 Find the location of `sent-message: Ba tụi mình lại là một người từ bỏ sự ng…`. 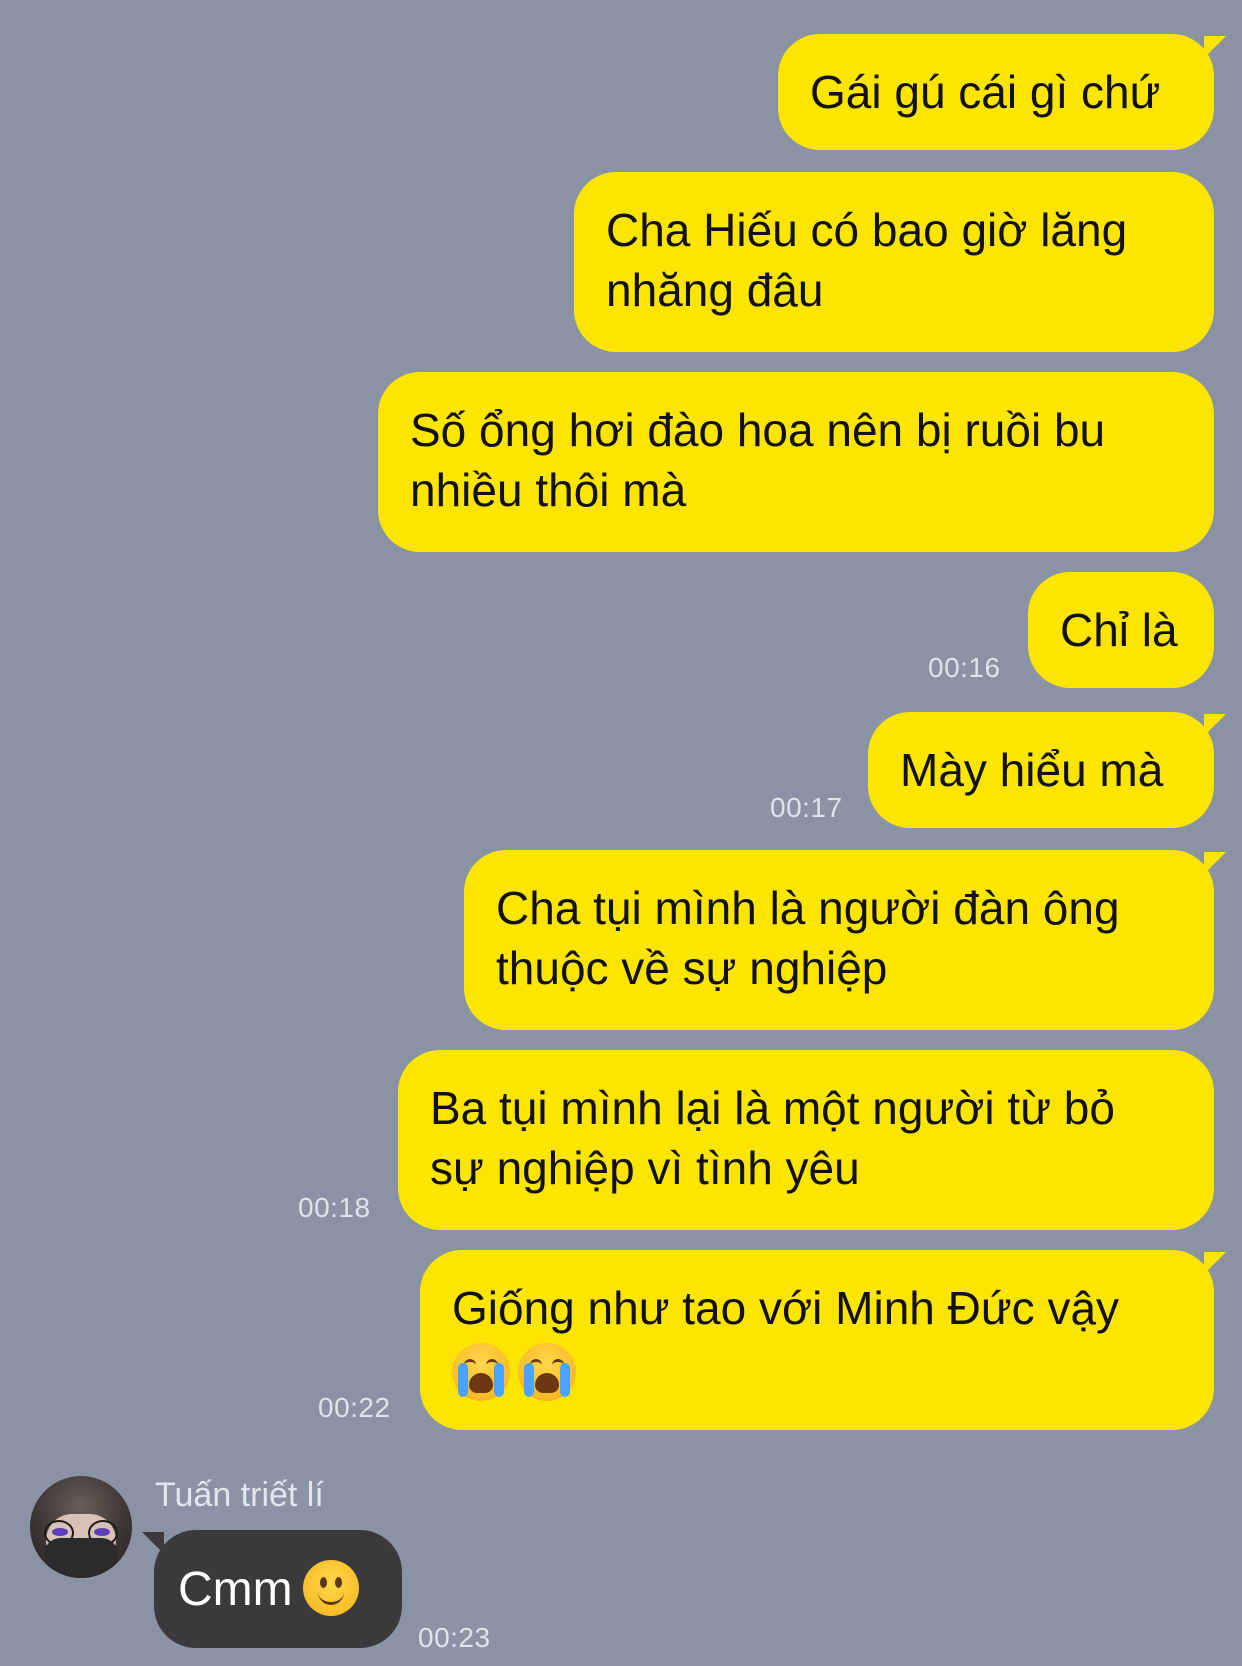

sent-message: Ba tụi mình lại là một người từ bỏ sự ng… is located at coordinates (806, 1140).